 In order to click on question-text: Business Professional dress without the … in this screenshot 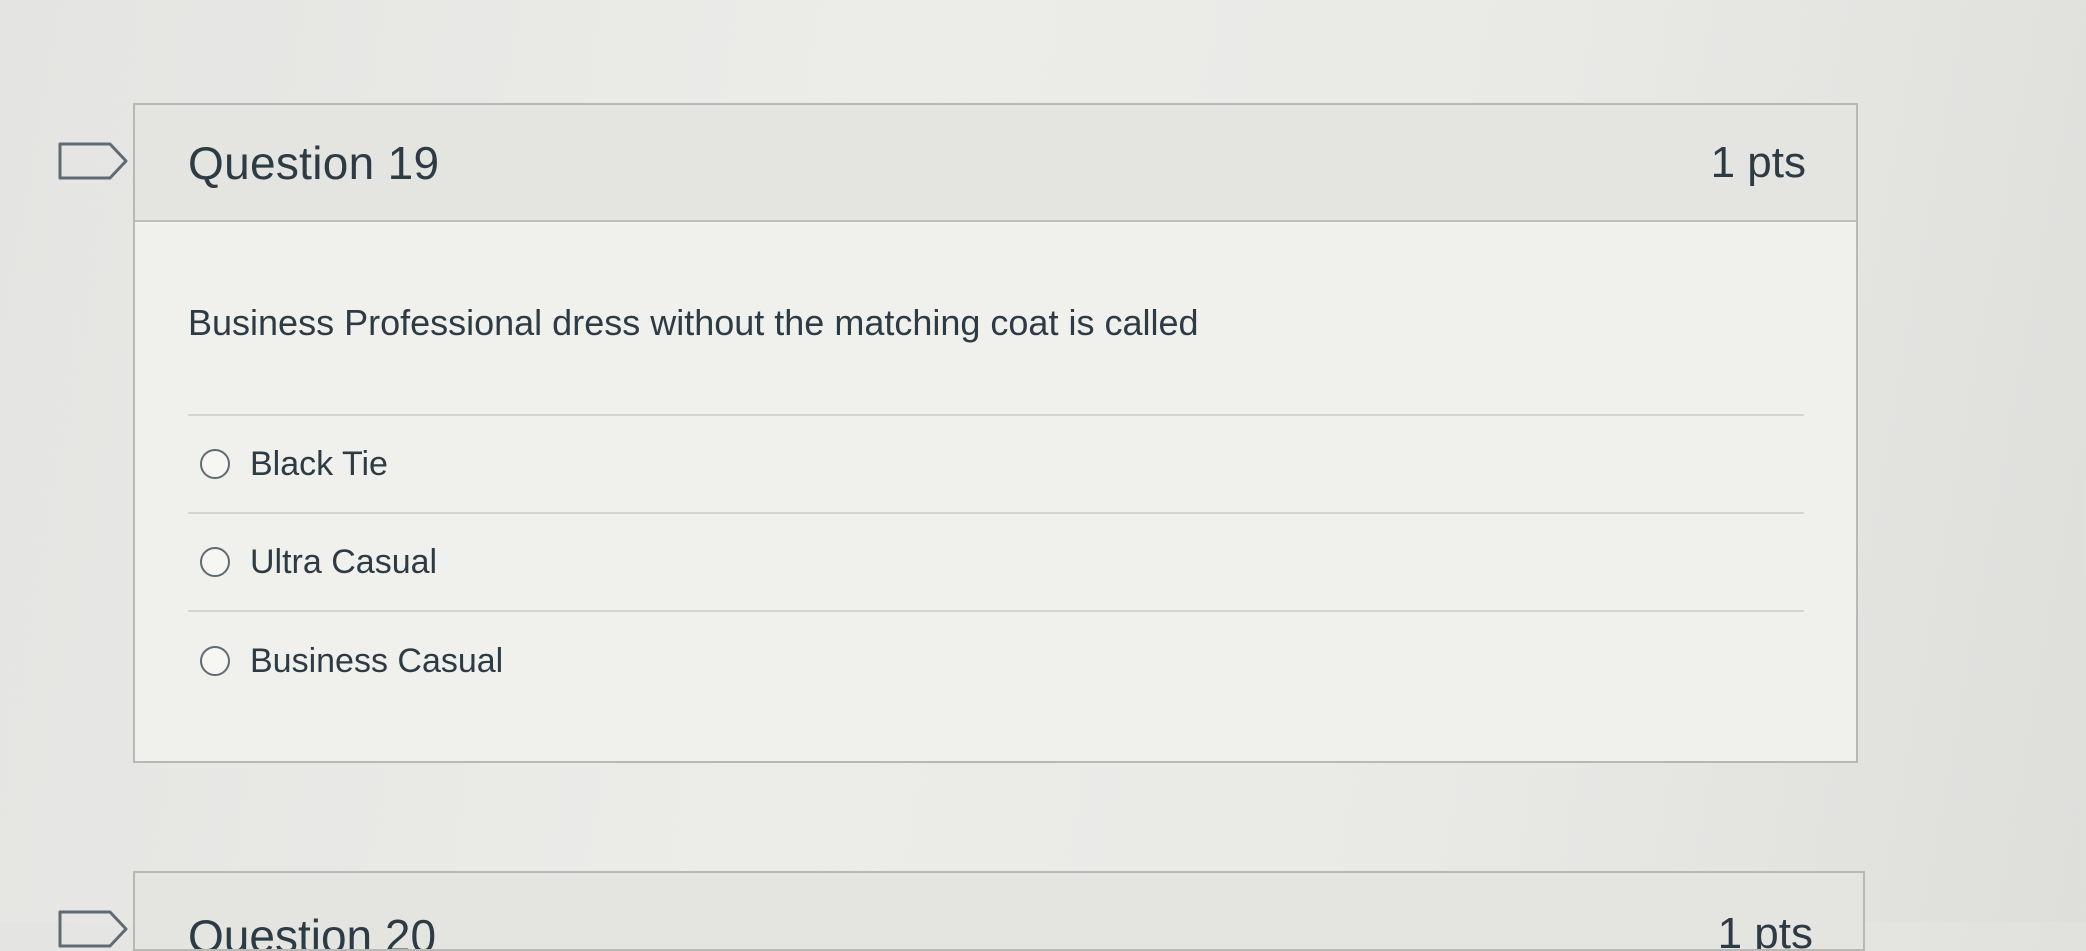, I will do `click(996, 359)`.